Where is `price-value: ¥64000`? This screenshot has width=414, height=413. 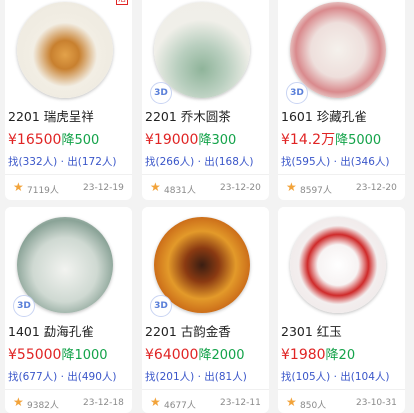 price-value: ¥64000 is located at coordinates (172, 355).